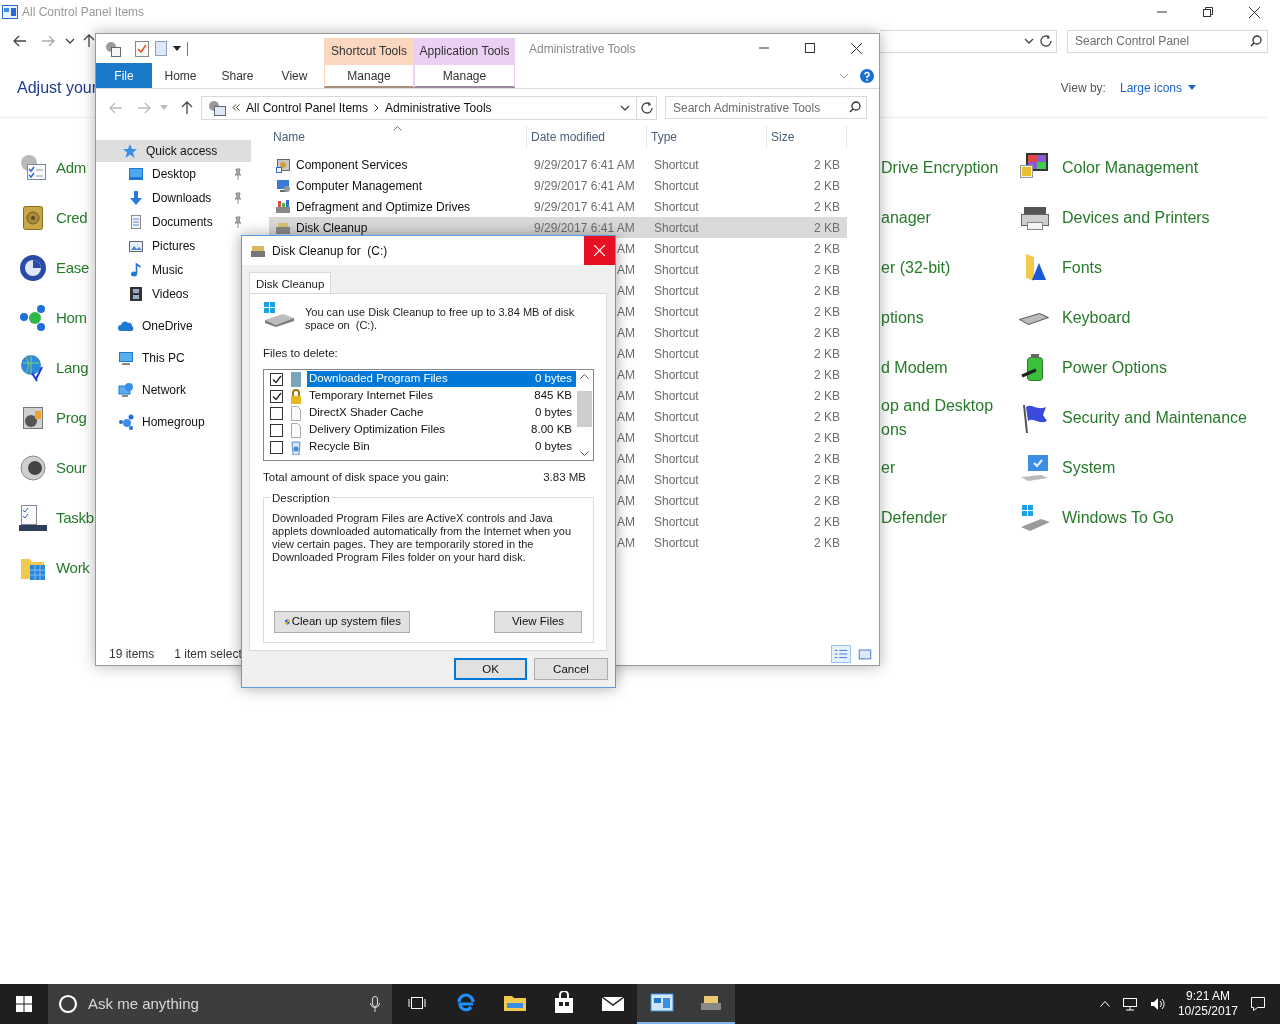 This screenshot has width=1280, height=1024. What do you see at coordinates (1192, 87) in the screenshot?
I see `dropdown-triangle-icon` at bounding box center [1192, 87].